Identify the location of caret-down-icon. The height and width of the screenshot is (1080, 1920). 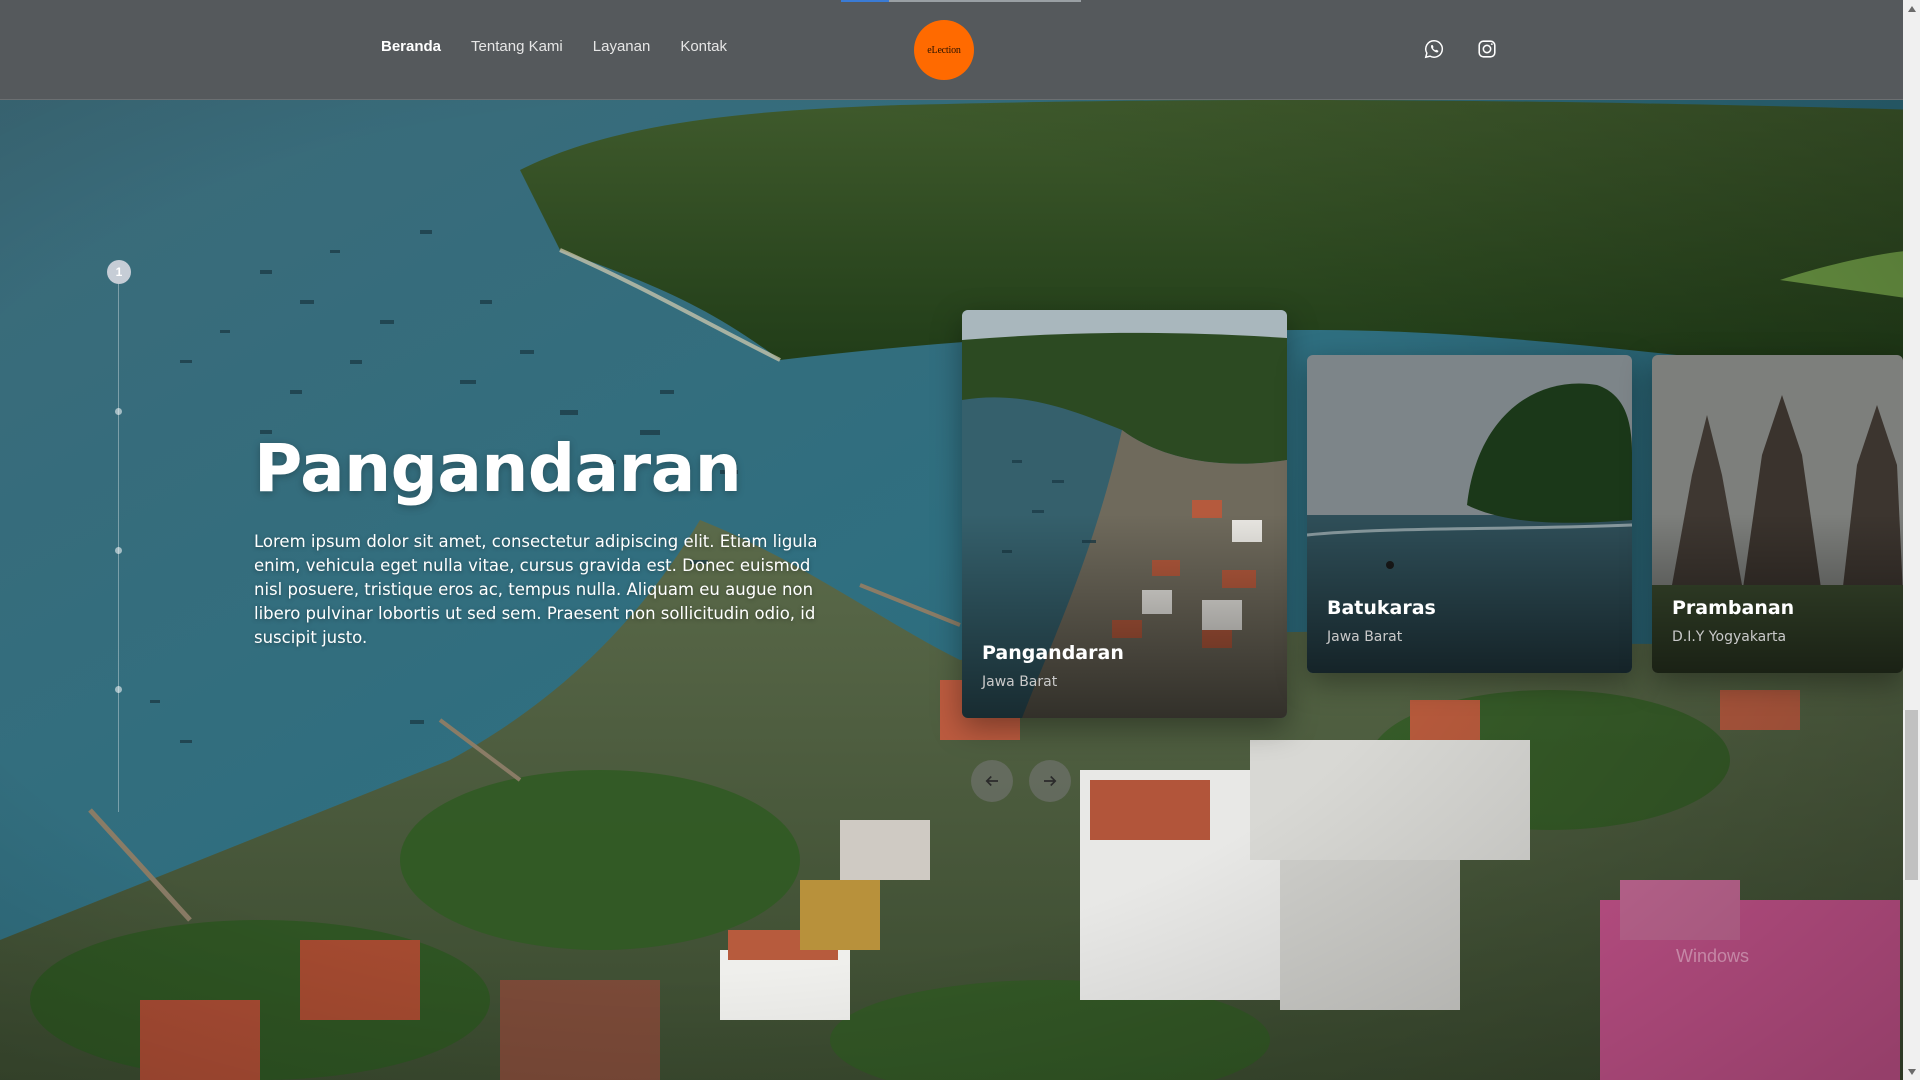
(1911, 1071).